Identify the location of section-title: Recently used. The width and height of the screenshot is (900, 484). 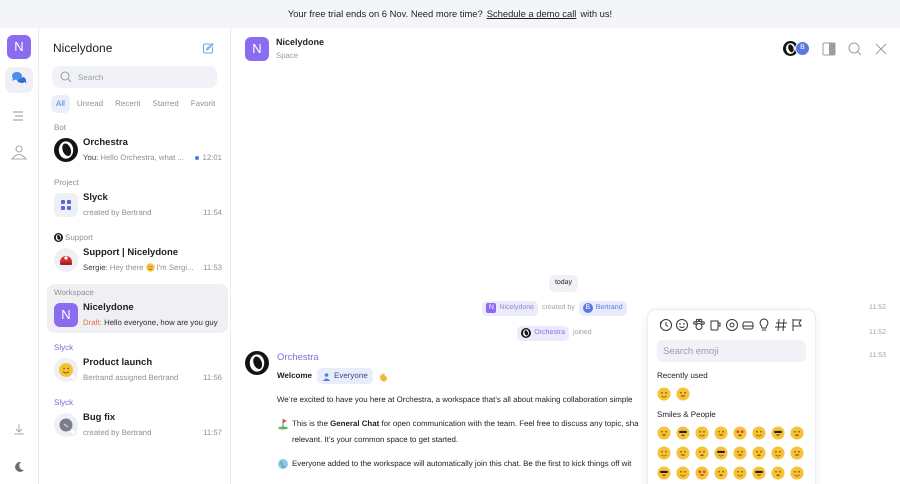
(683, 376).